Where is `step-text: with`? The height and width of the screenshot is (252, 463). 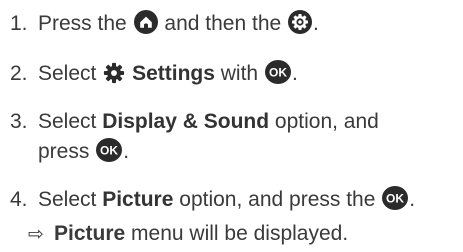
step-text: with is located at coordinates (239, 73).